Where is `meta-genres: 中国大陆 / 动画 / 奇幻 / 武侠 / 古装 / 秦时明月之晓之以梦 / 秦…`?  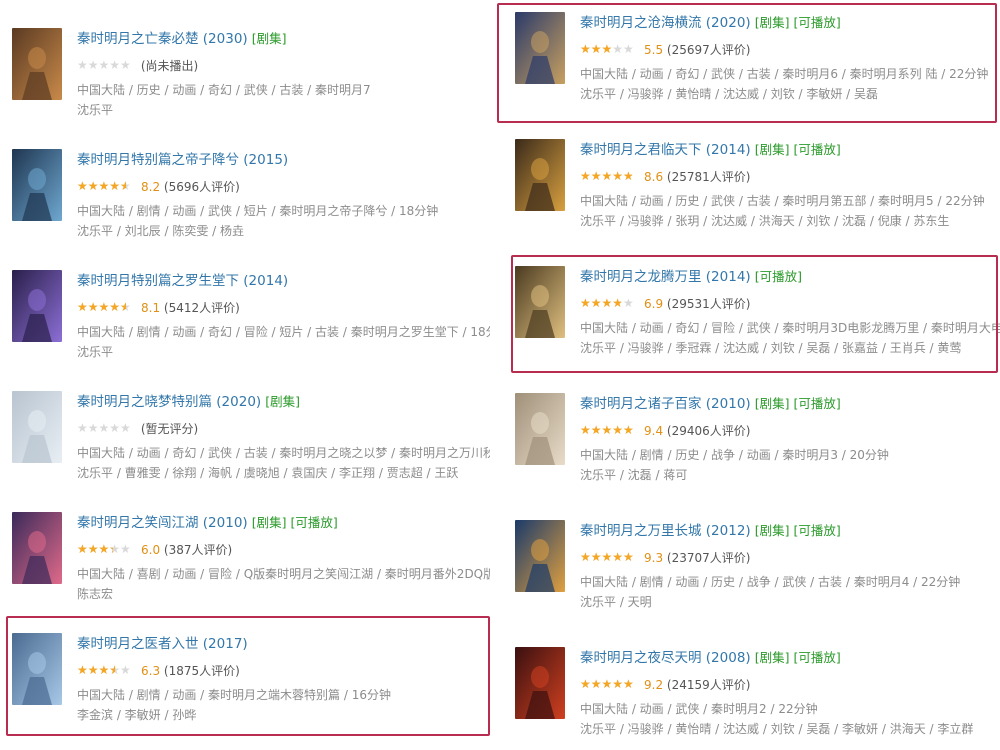 meta-genres: 中国大陆 / 动画 / 奇幻 / 武侠 / 古装 / 秦时明月之晓之以梦 / 秦… is located at coordinates (283, 453).